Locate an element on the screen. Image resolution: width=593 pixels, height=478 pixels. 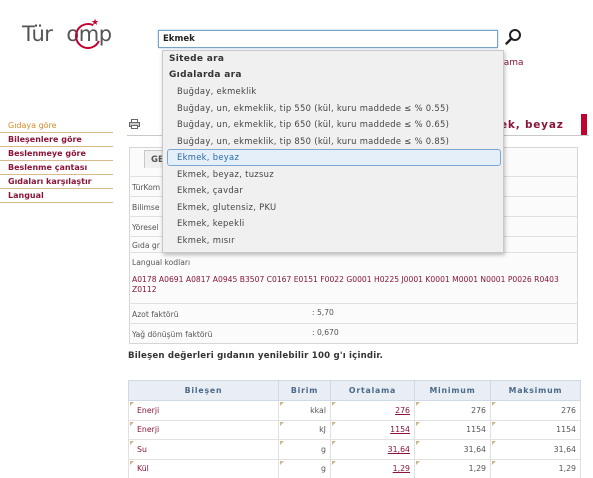
nitrogen-value: : 5,70 is located at coordinates (323, 312).